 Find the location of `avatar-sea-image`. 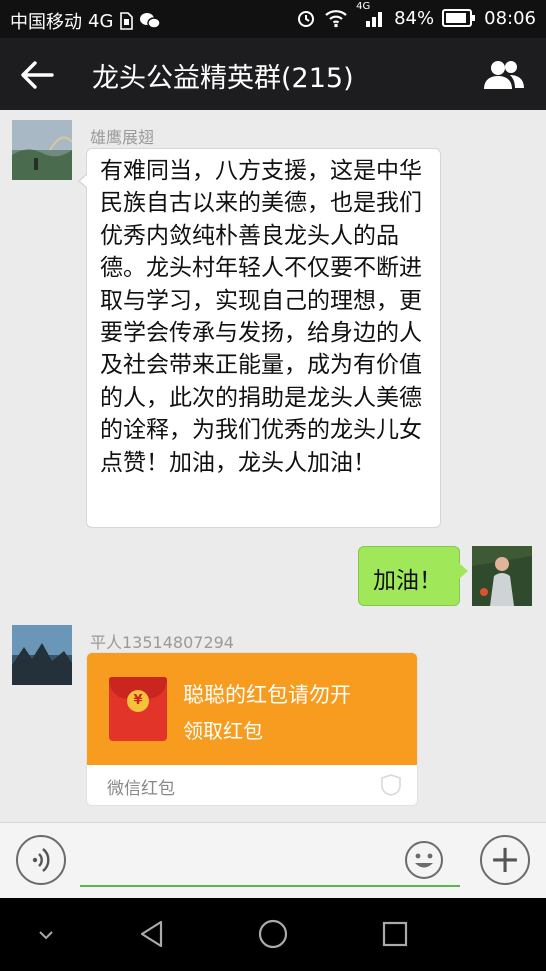

avatar-sea-image is located at coordinates (42, 655).